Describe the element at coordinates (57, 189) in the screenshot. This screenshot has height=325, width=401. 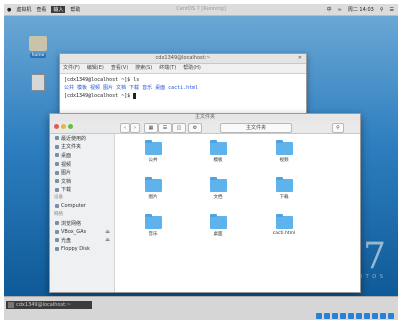
I see `download-icon` at that location.